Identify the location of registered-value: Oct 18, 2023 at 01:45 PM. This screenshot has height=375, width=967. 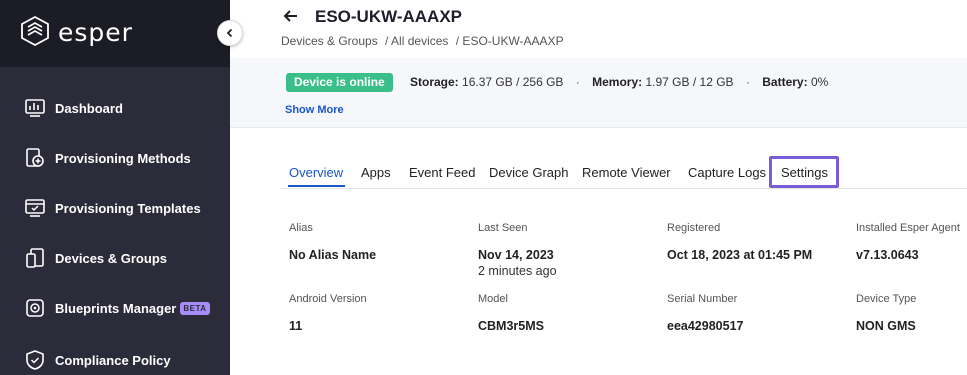
(740, 255).